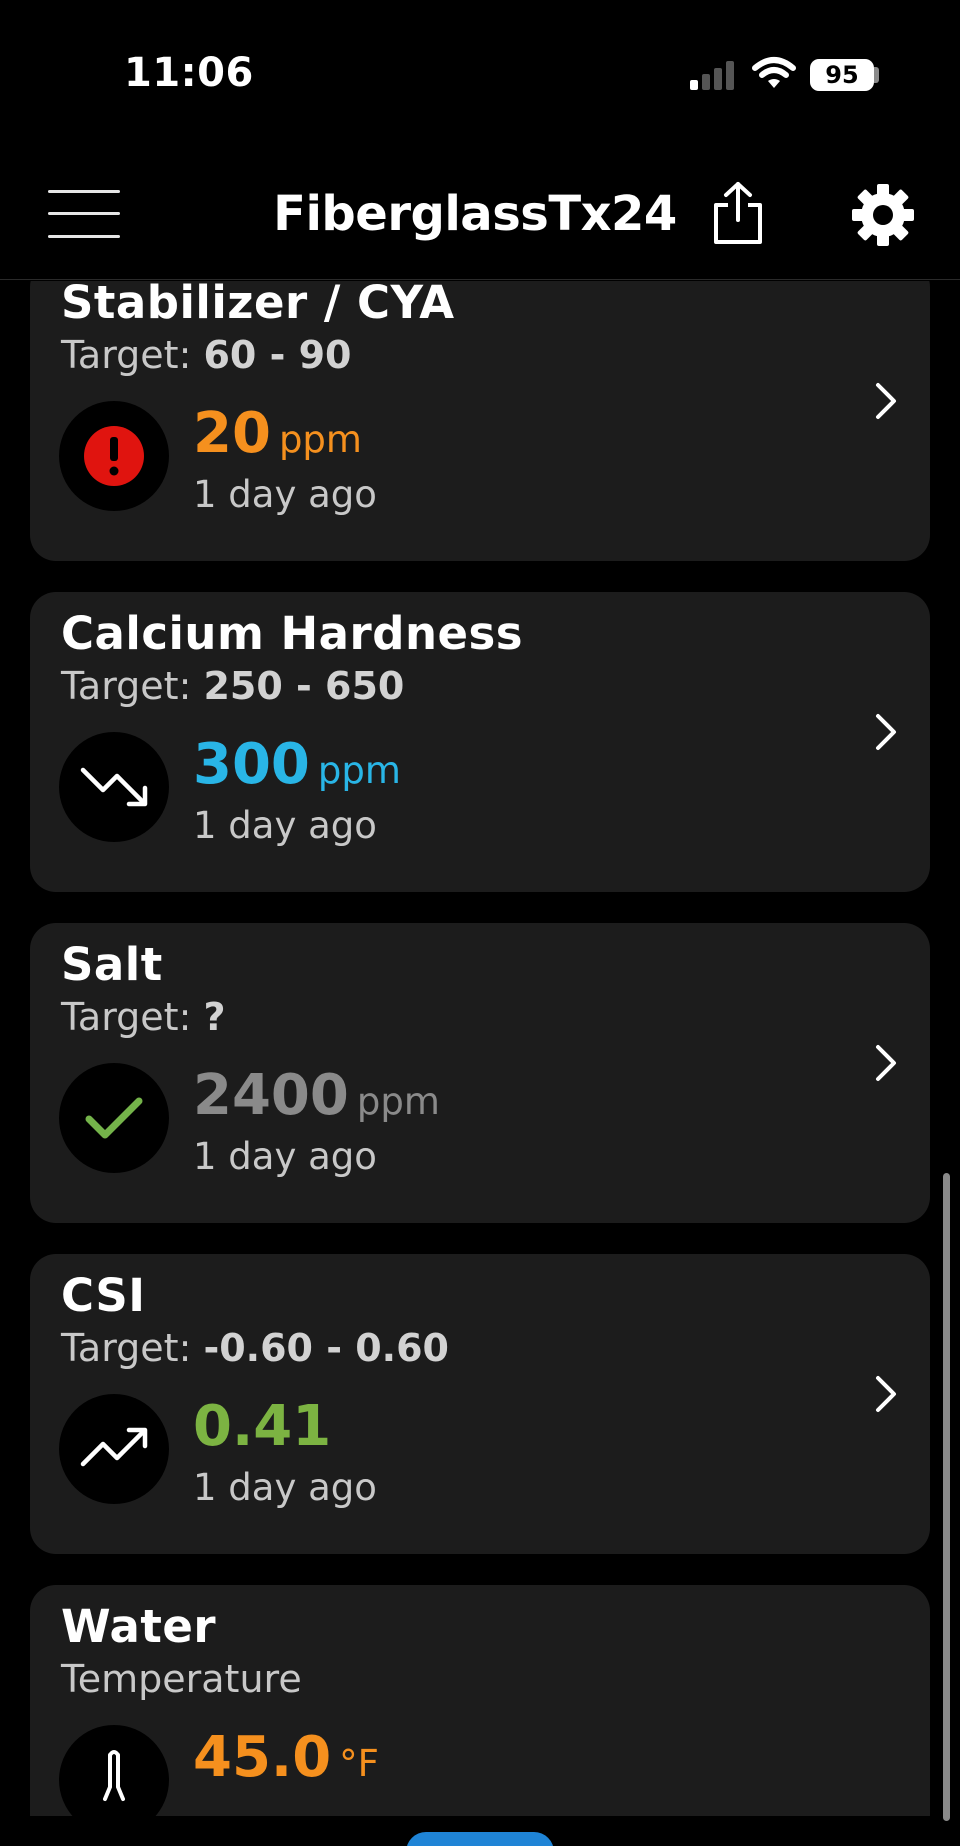  I want to click on bottom-action-button, so click(480, 1839).